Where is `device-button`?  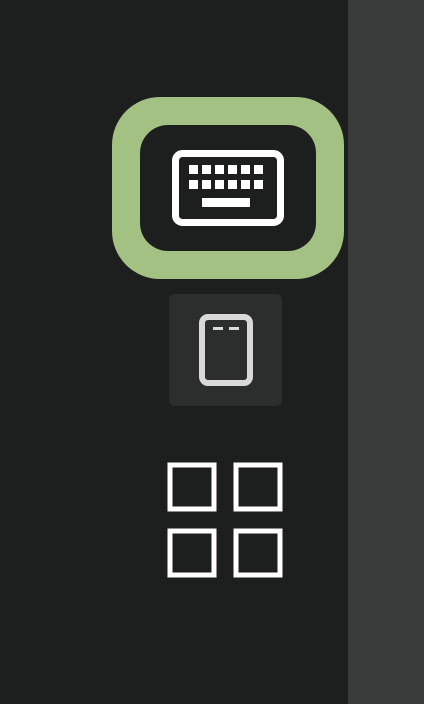
device-button is located at coordinates (225, 350).